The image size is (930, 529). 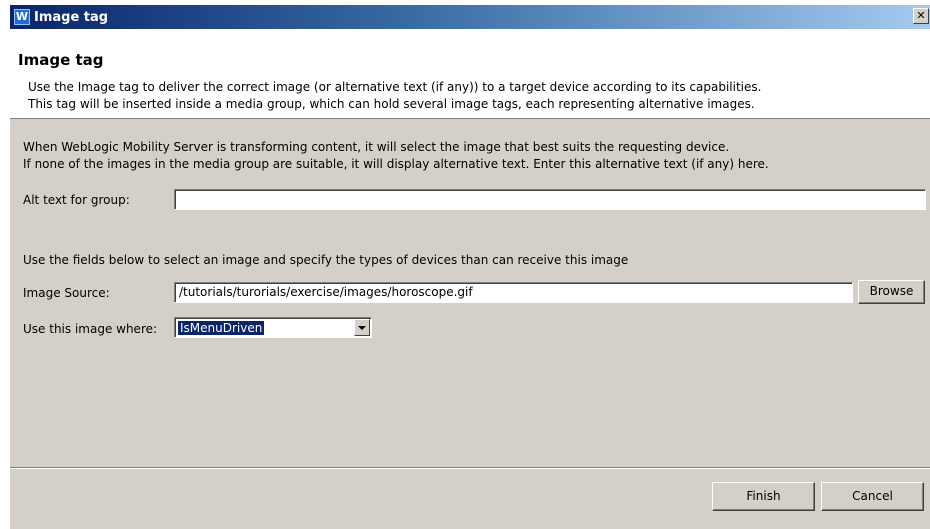 I want to click on alt-text-label: Alt text for group:, so click(x=76, y=200).